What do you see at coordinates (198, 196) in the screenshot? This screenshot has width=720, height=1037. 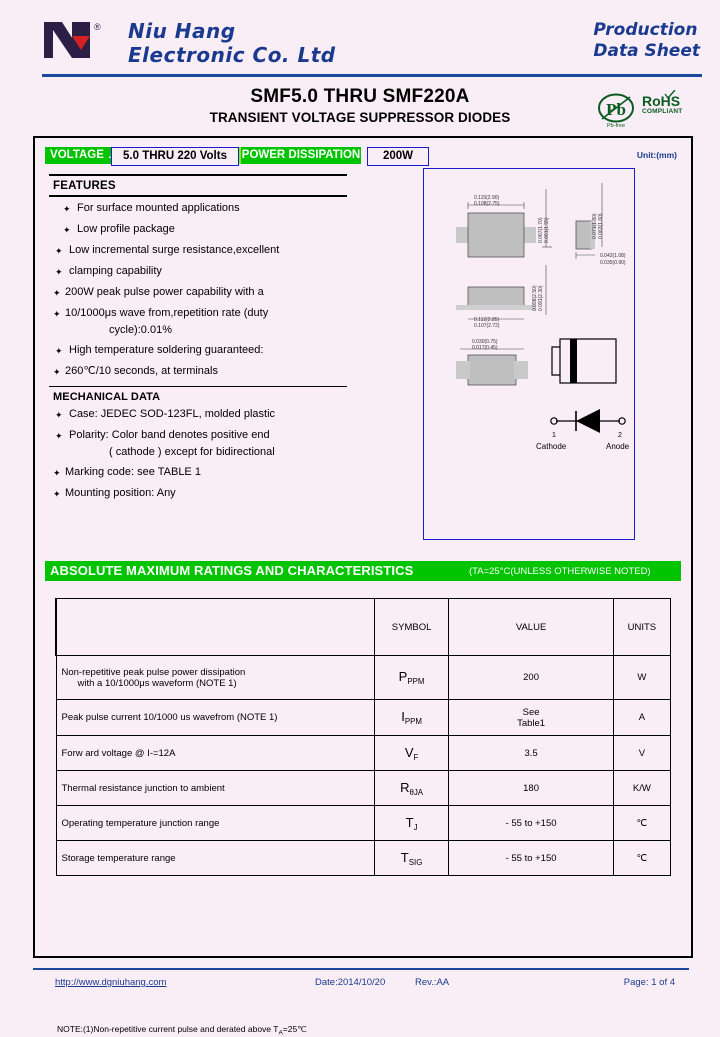 I see `features-mid-rule` at bounding box center [198, 196].